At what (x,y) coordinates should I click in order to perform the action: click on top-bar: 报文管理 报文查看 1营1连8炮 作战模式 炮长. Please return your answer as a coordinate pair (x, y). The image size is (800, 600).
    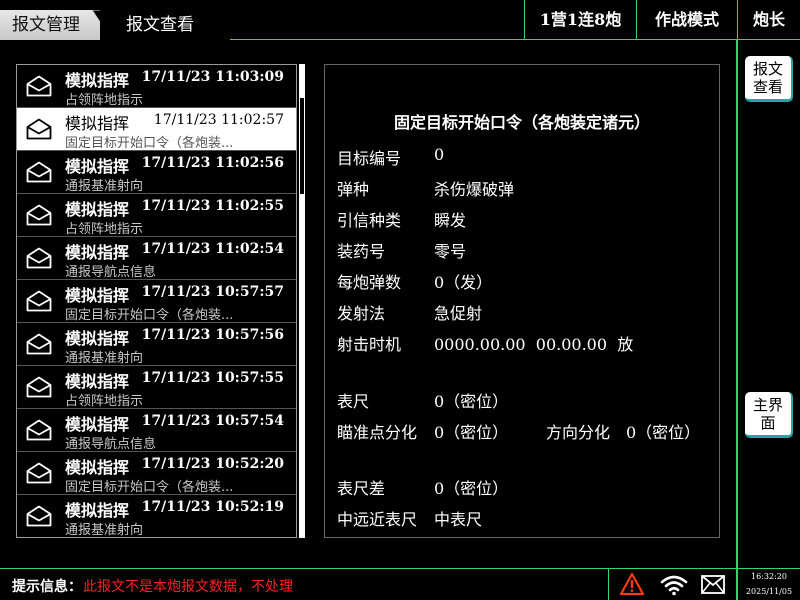
    Looking at the image, I should click on (400, 20).